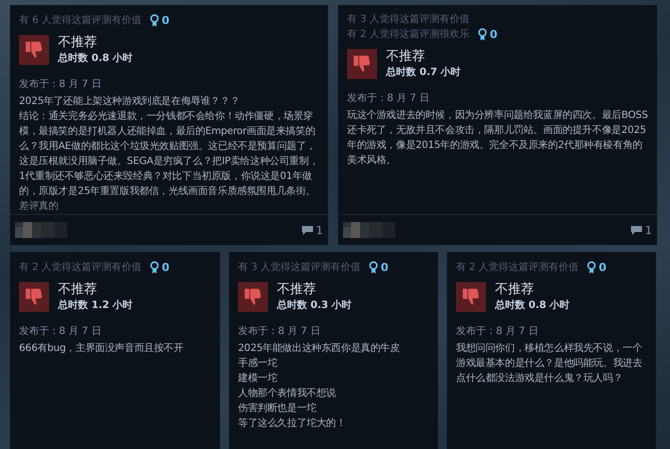 The height and width of the screenshot is (449, 670). Describe the element at coordinates (278, 409) in the screenshot. I see `review-text: 伤害判断也是一坨` at that location.